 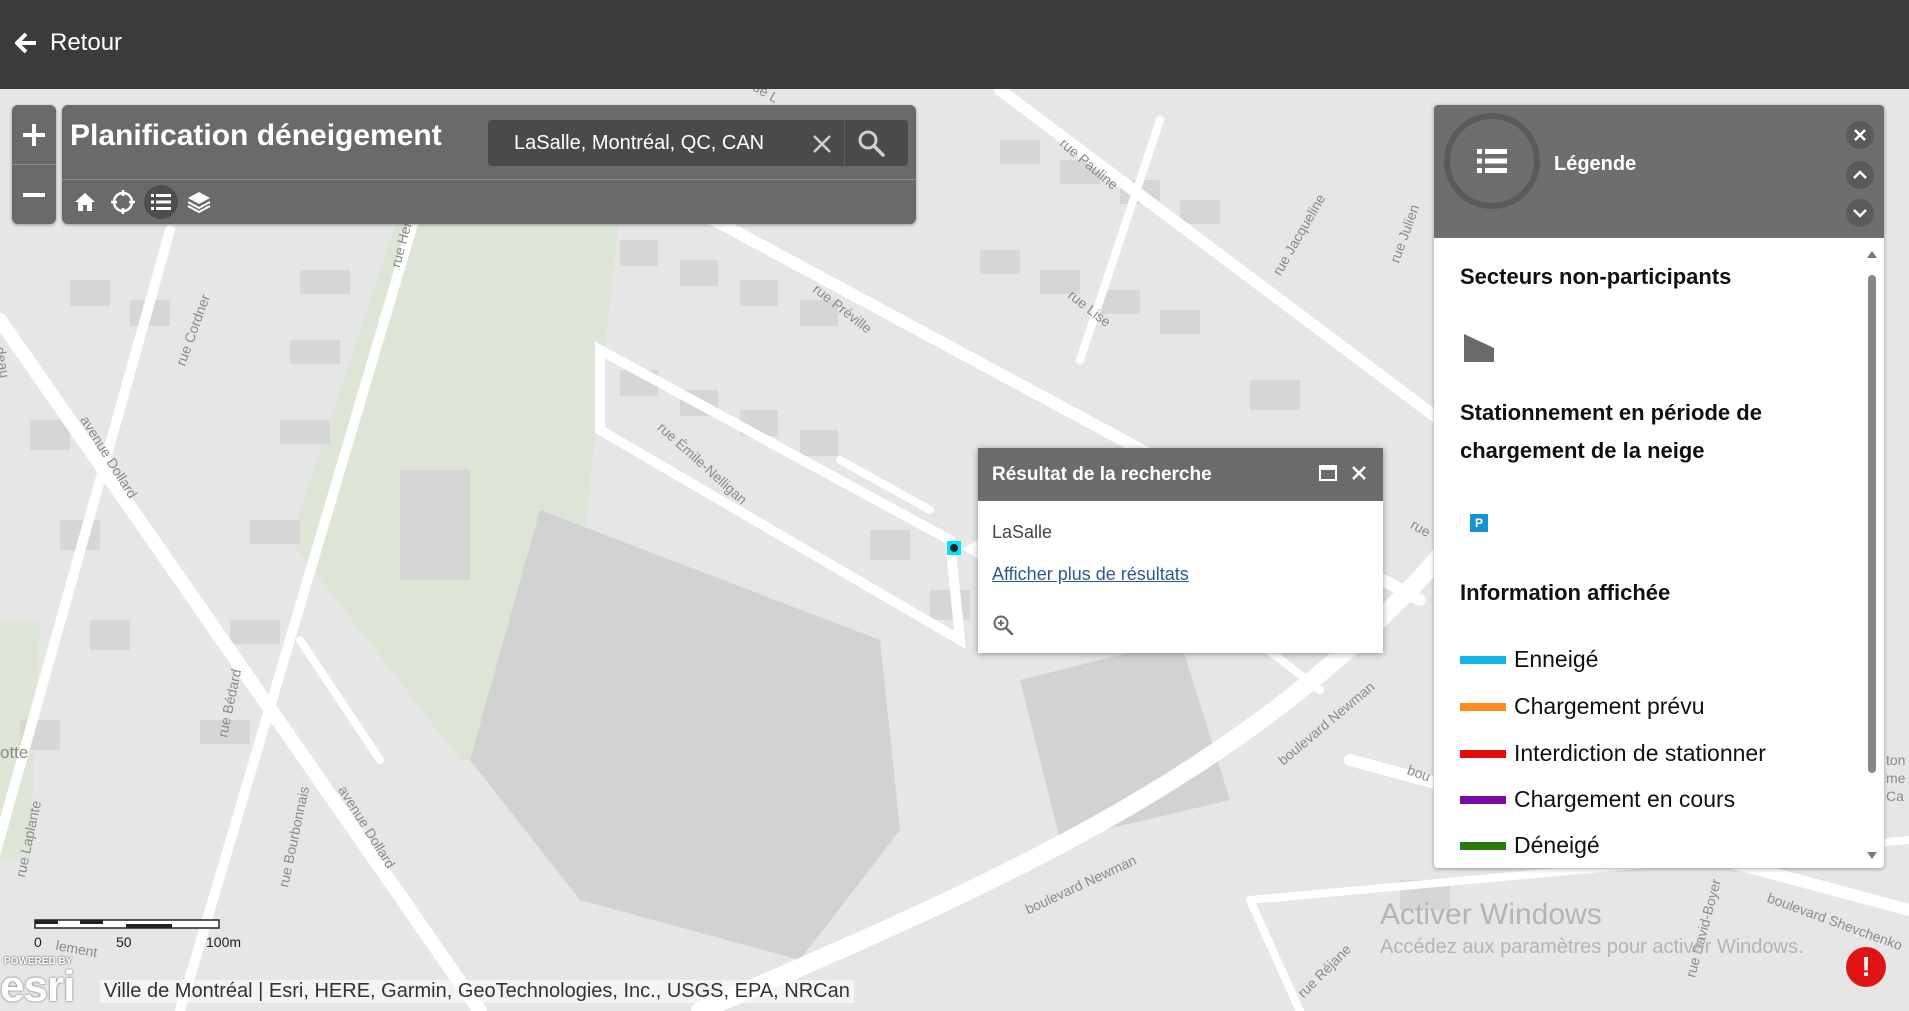 What do you see at coordinates (127, 924) in the screenshot?
I see `scale-bar` at bounding box center [127, 924].